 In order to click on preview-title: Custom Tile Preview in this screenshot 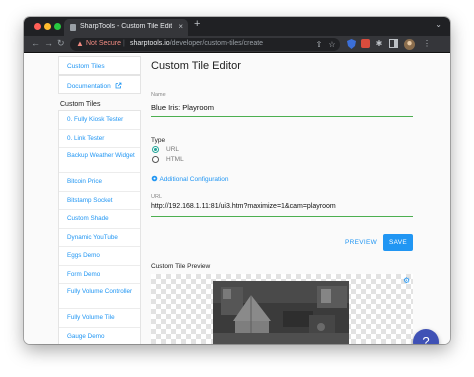, I will do `click(181, 266)`.